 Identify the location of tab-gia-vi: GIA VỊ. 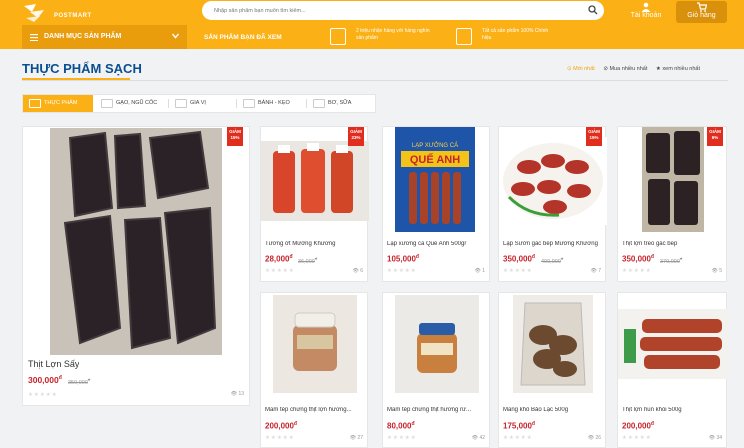
(203, 103).